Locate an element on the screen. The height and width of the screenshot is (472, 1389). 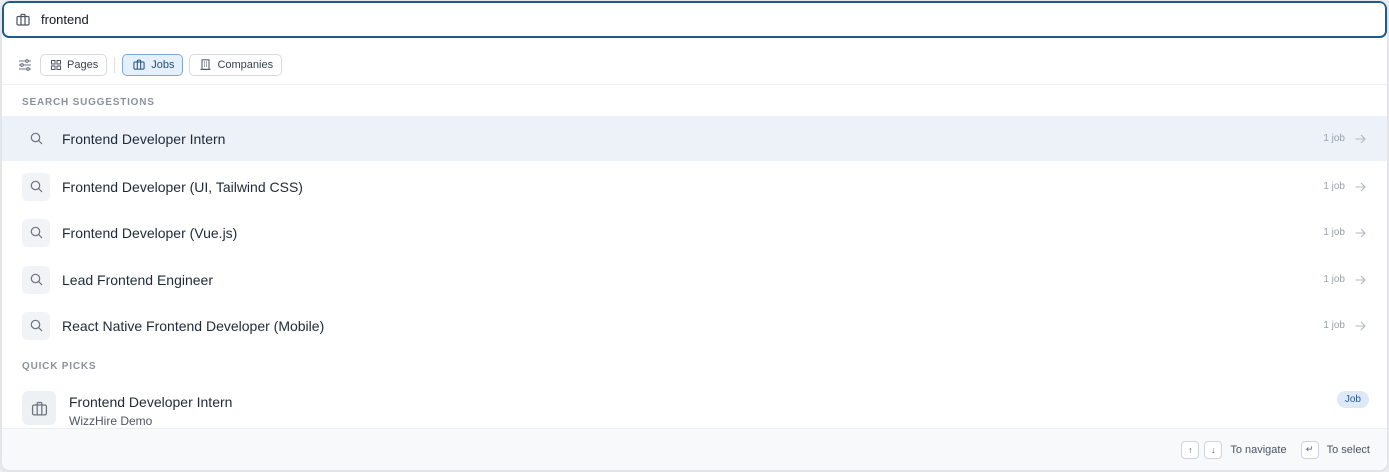
search-bar is located at coordinates (694, 19).